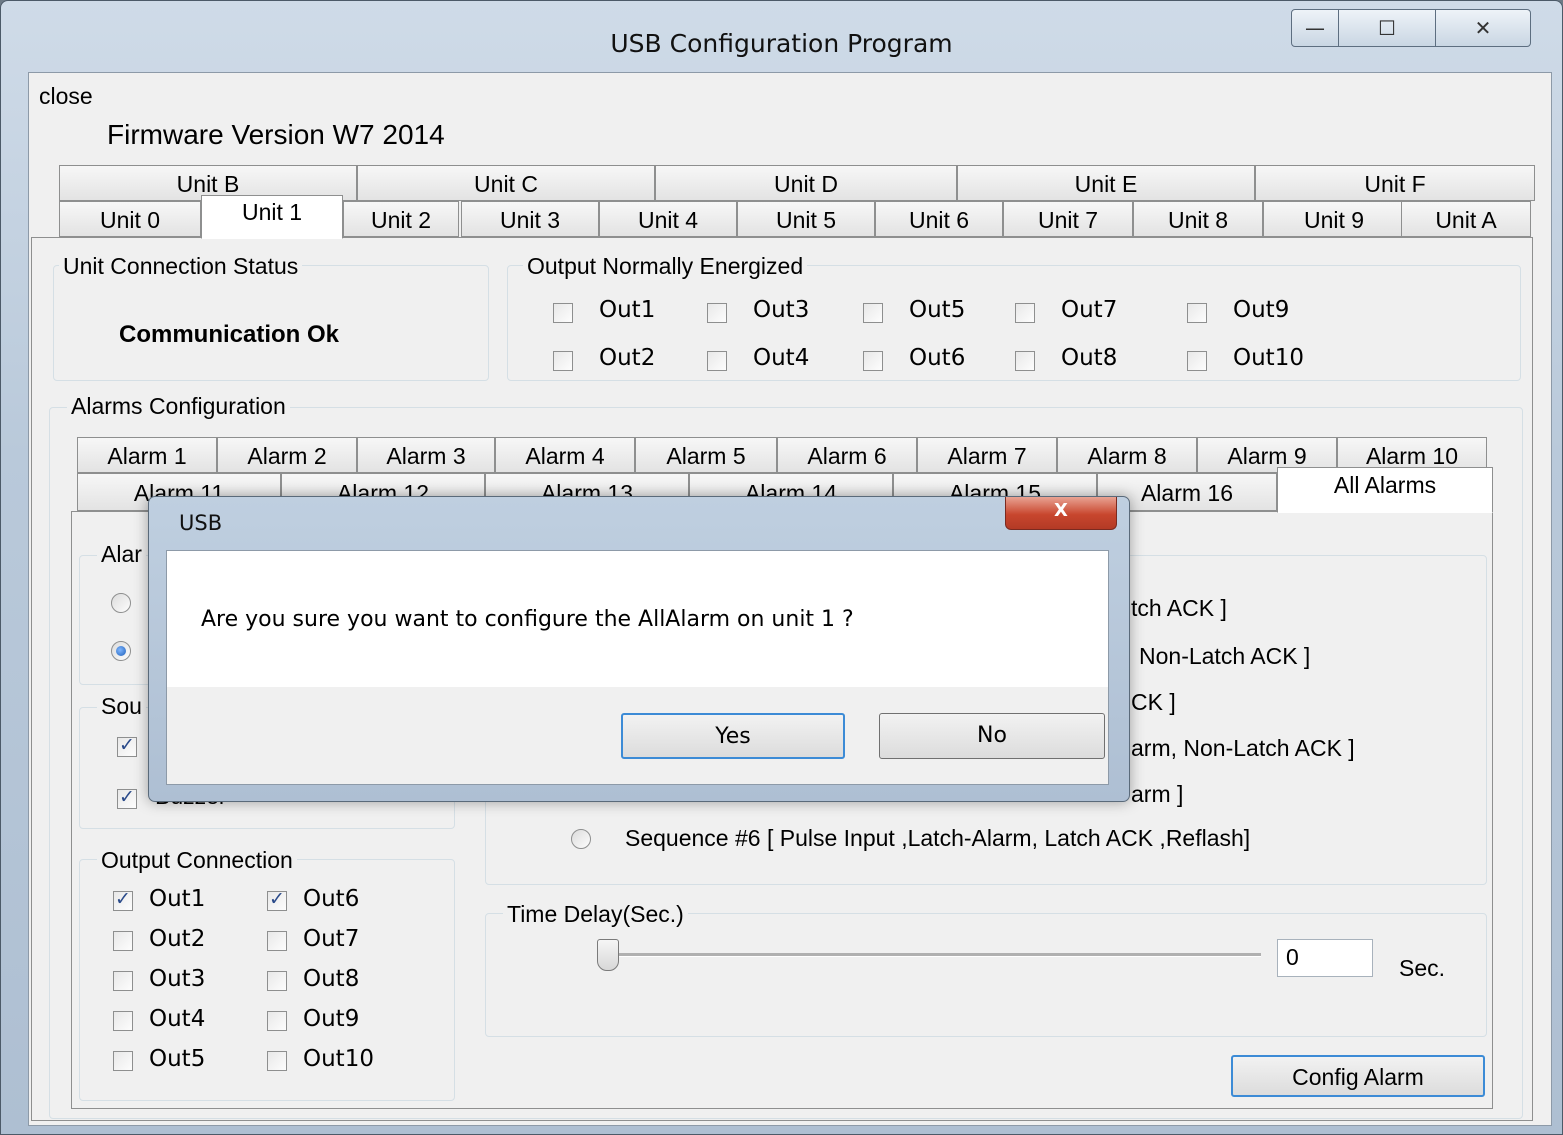 The height and width of the screenshot is (1135, 1563). What do you see at coordinates (177, 939) in the screenshot?
I see `output-connection-out2-label: Out2` at bounding box center [177, 939].